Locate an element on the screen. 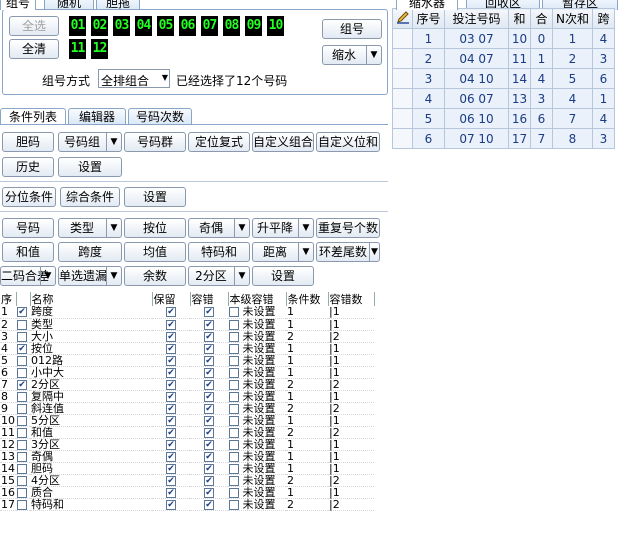 This screenshot has height=546, width=631. number-ball: 03 is located at coordinates (121, 26).